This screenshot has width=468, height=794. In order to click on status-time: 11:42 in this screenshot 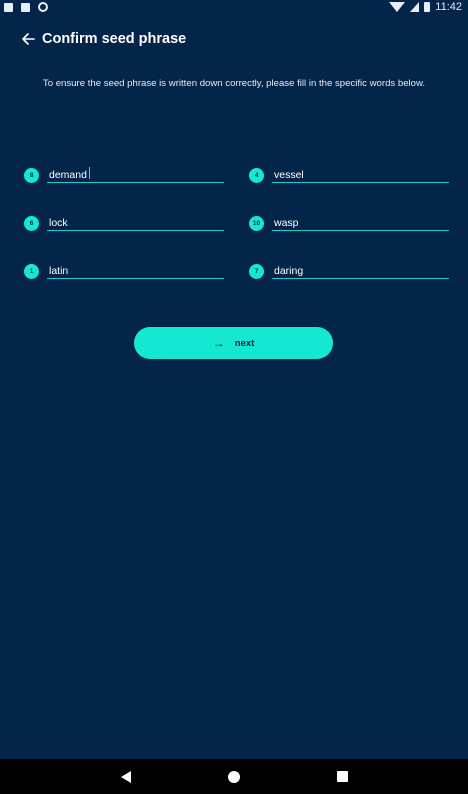, I will do `click(448, 7)`.